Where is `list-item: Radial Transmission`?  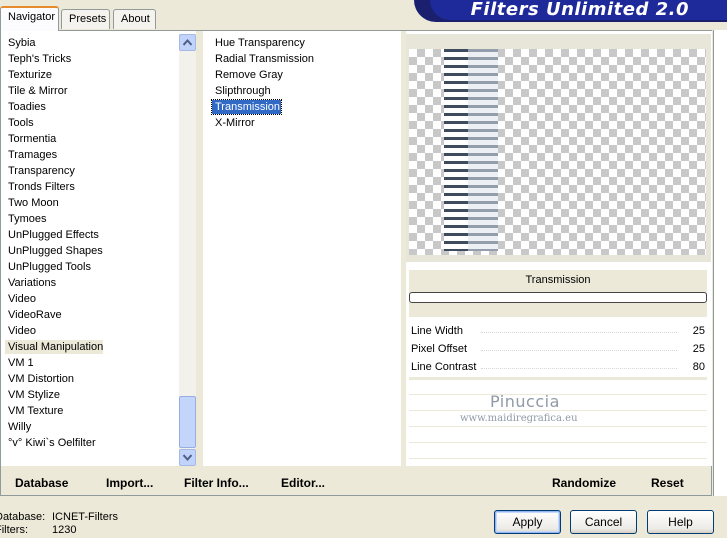 list-item: Radial Transmission is located at coordinates (264, 59).